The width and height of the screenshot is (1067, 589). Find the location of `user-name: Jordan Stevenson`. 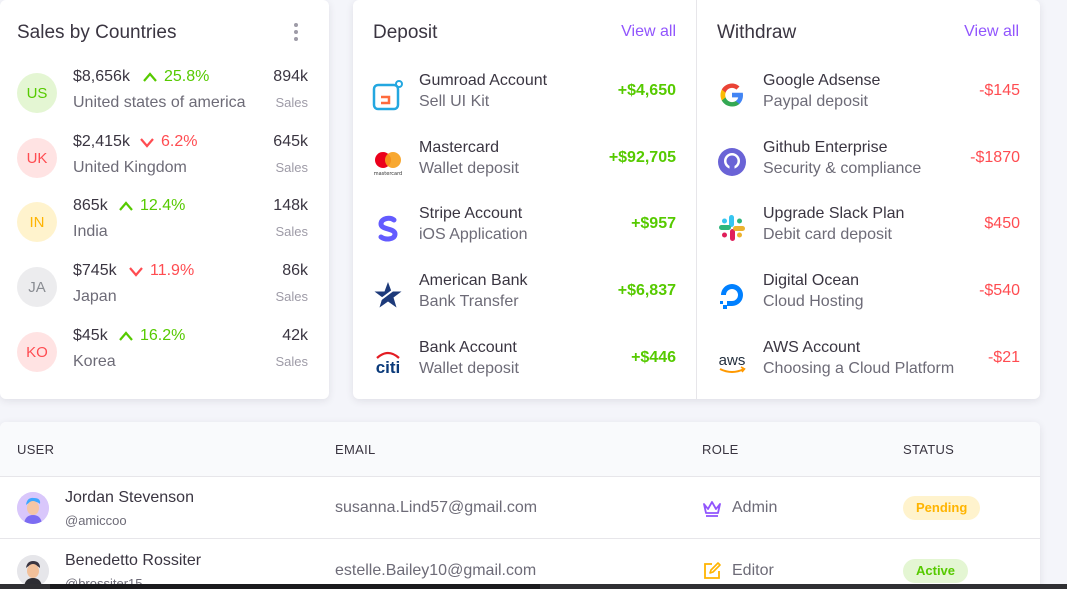

user-name: Jordan Stevenson is located at coordinates (129, 497).